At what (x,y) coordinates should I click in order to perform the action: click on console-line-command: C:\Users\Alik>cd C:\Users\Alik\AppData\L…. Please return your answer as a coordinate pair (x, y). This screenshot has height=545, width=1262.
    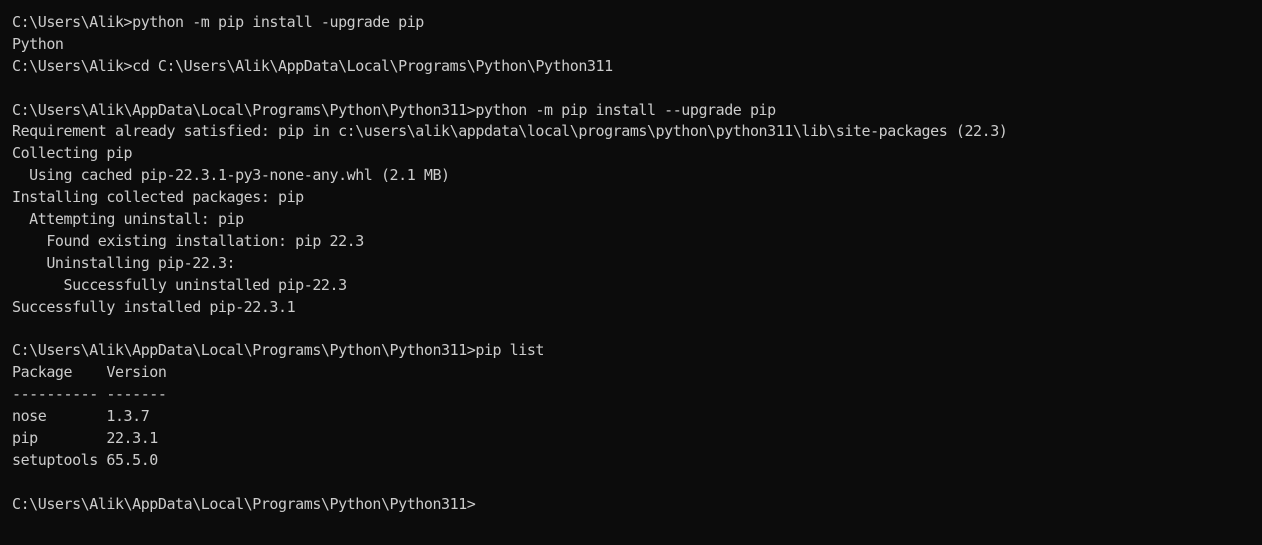
    Looking at the image, I should click on (312, 65).